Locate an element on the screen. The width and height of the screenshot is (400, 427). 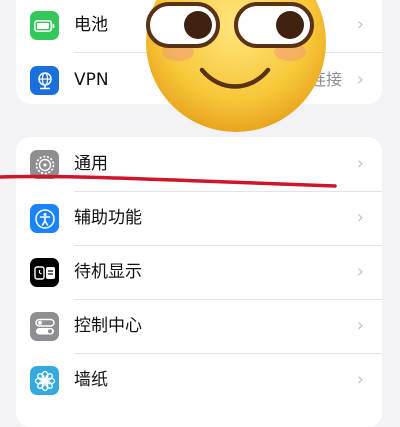
settings-row-control-center: 控制中心 › is located at coordinates (199, 326).